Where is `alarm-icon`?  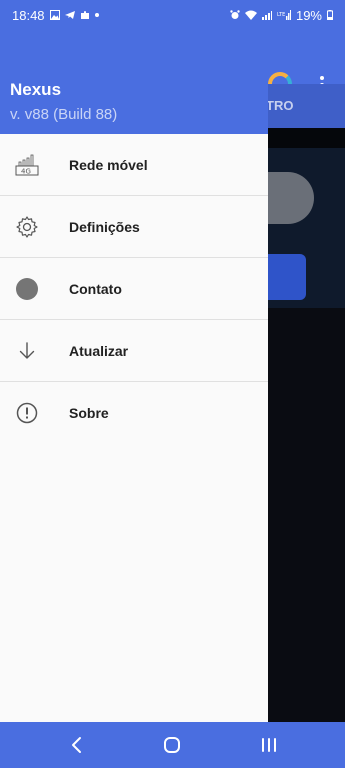
alarm-icon is located at coordinates (235, 14).